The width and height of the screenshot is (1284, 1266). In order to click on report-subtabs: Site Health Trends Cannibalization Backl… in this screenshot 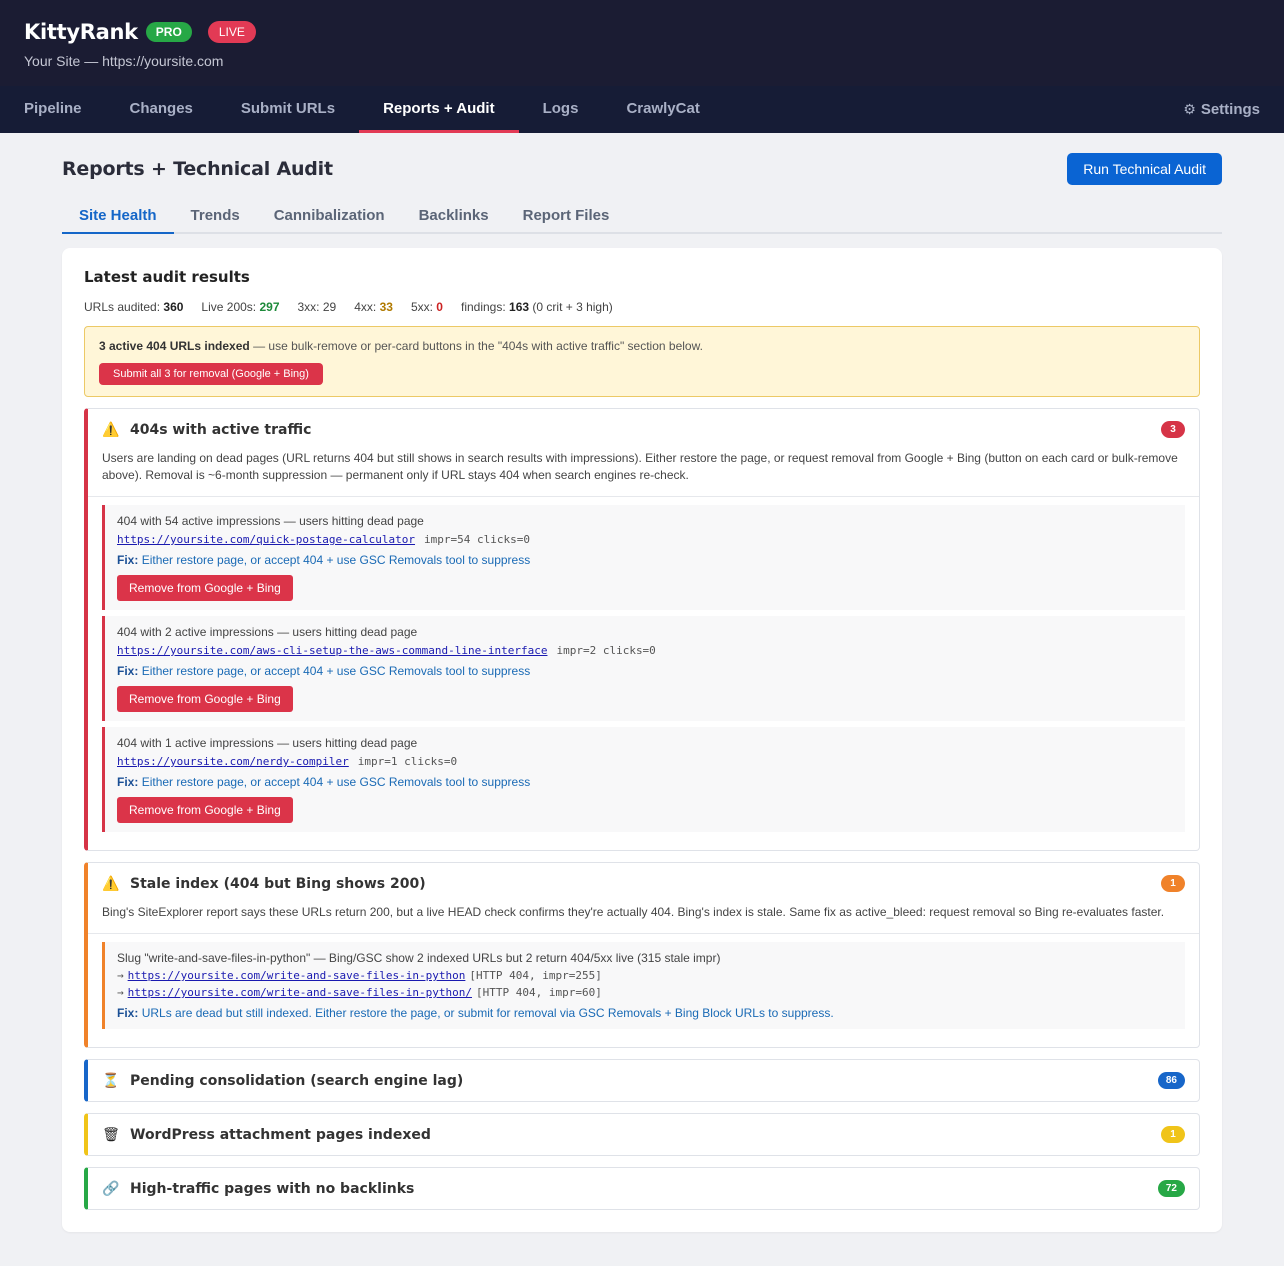, I will do `click(642, 216)`.